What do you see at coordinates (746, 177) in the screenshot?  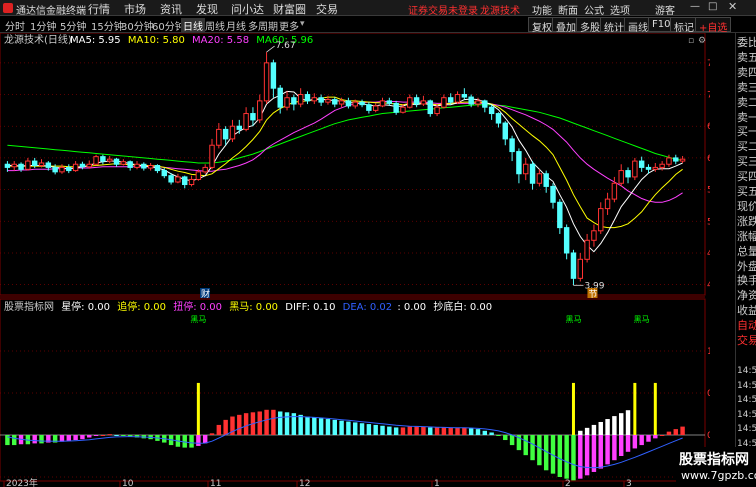 I see `quote-row-label: 买四` at bounding box center [746, 177].